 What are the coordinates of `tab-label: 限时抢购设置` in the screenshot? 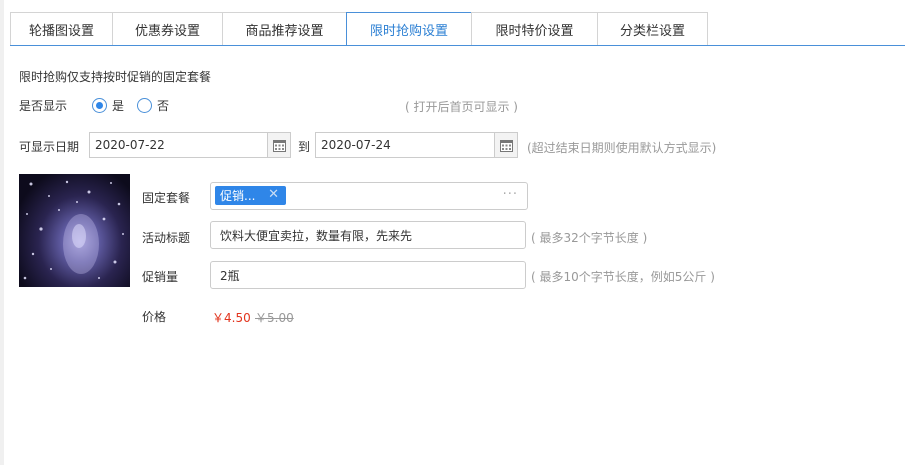 It's located at (408, 31).